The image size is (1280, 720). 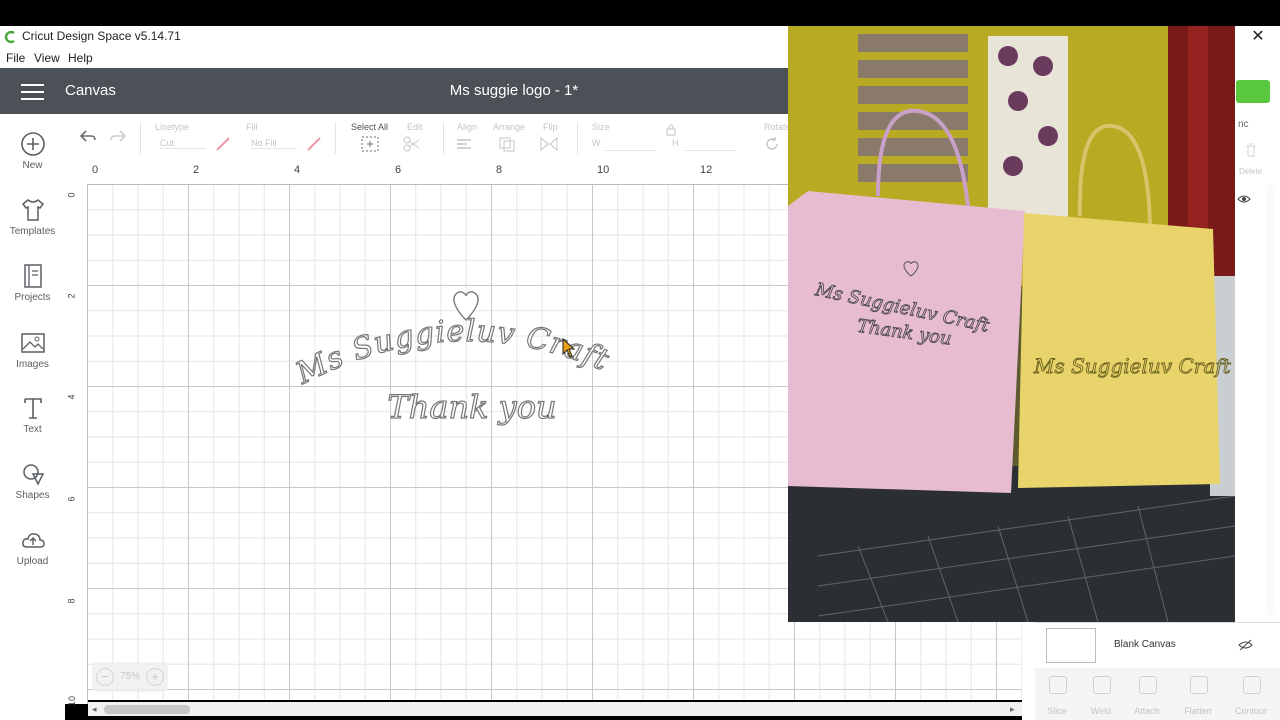 What do you see at coordinates (1157, 694) in the screenshot?
I see `layer-actions-bar: Slice Weld Attach Flatten Contour` at bounding box center [1157, 694].